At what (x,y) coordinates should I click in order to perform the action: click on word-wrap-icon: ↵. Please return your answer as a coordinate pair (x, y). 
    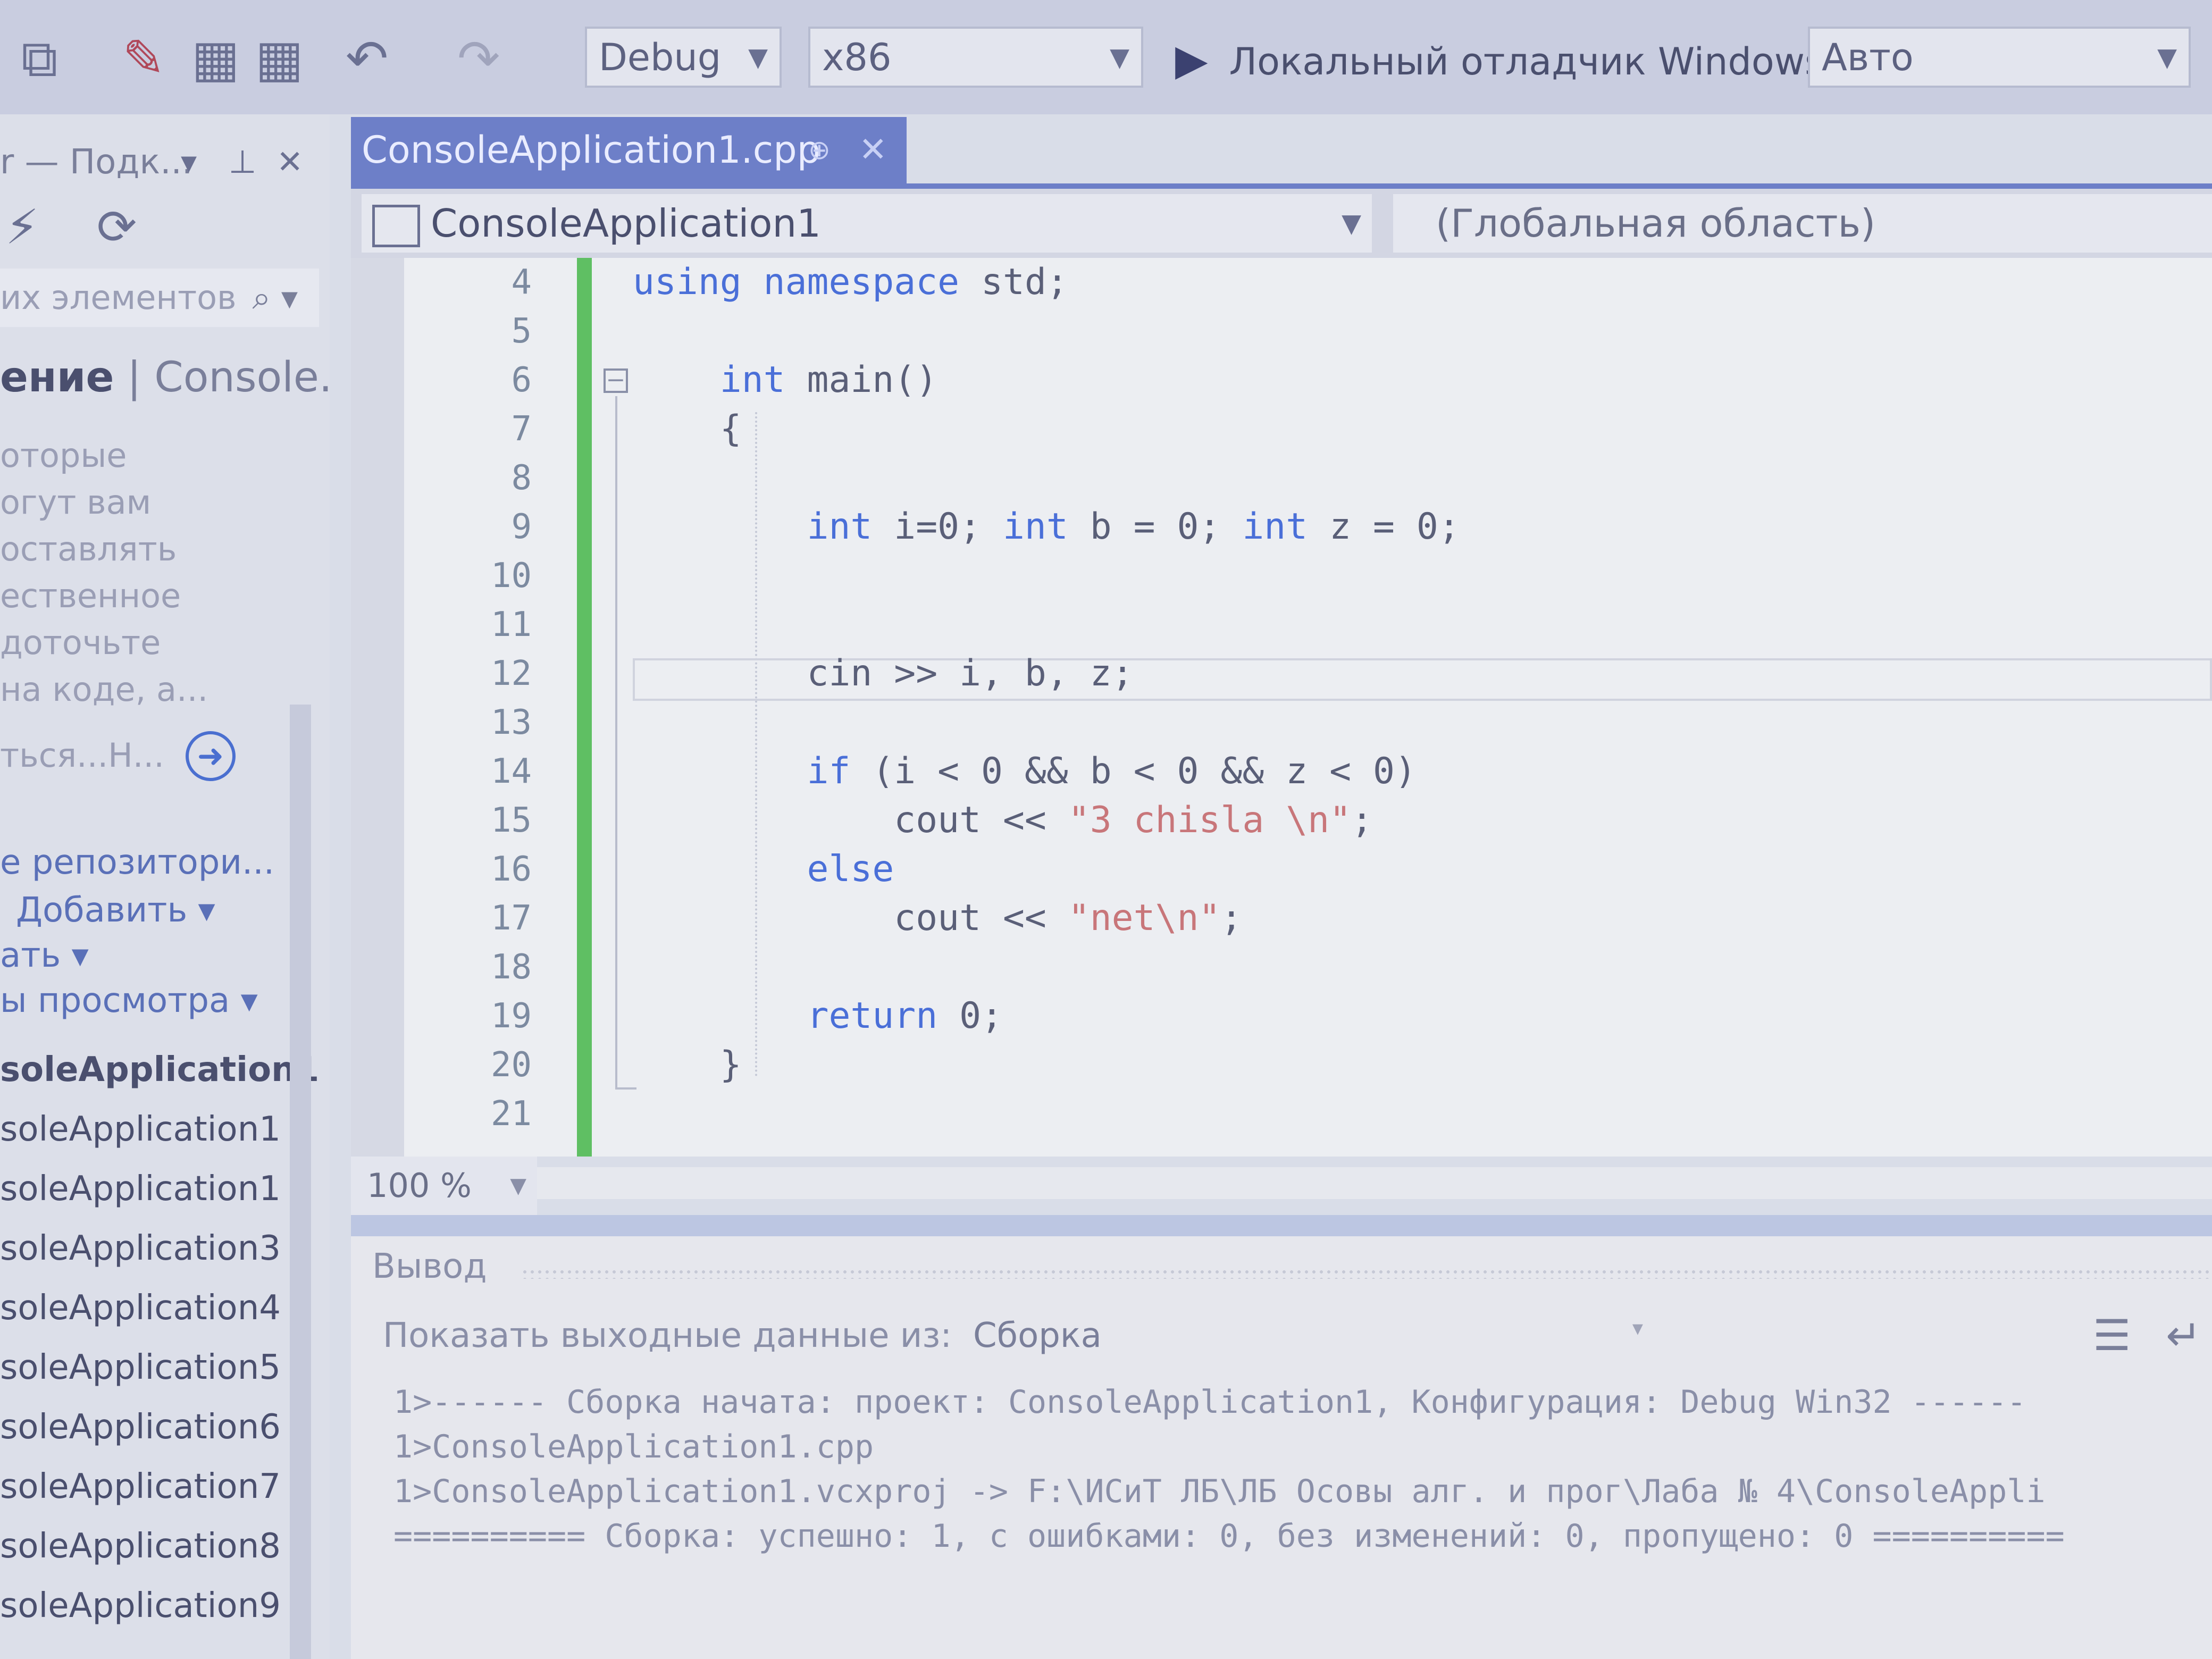
    Looking at the image, I should click on (2183, 1335).